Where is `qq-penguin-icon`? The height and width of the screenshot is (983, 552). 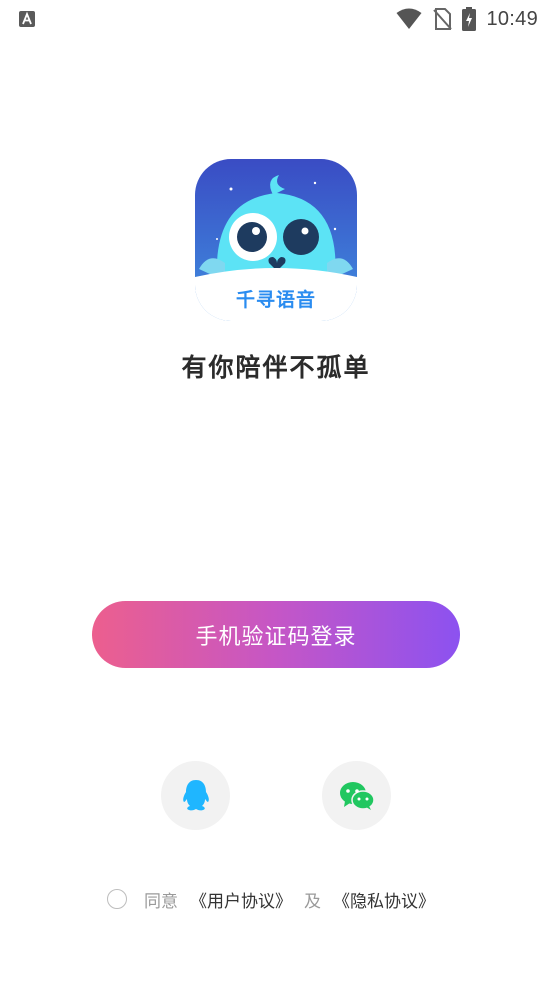 qq-penguin-icon is located at coordinates (195, 794).